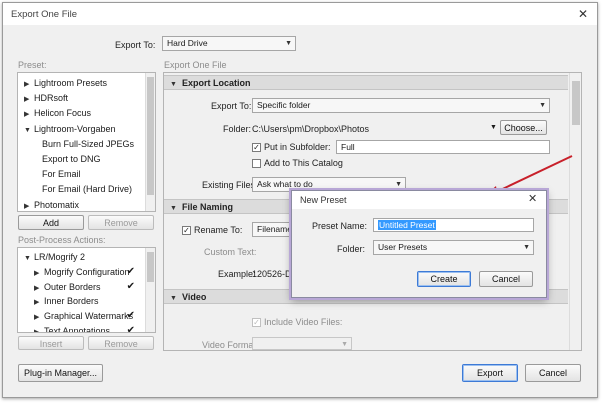  Describe the element at coordinates (195, 65) in the screenshot. I see `right-panel-header: Export One File` at that location.